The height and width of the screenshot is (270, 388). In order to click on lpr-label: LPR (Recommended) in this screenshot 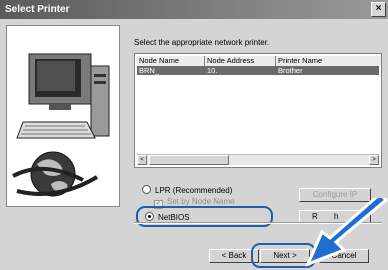, I will do `click(194, 190)`.